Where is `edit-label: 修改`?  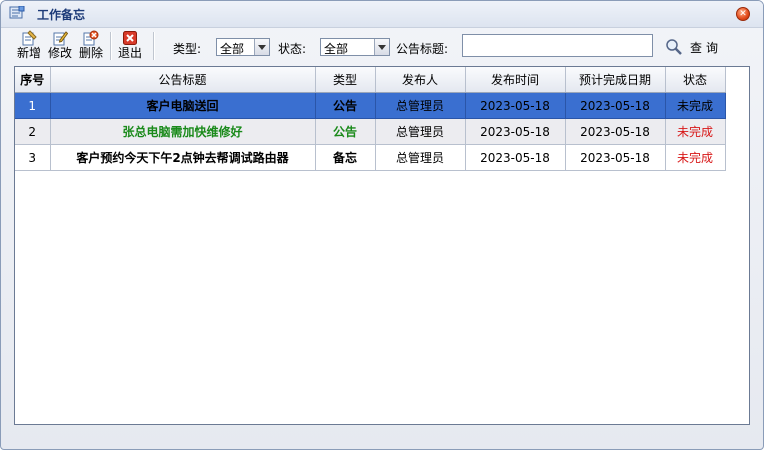
edit-label: 修改 is located at coordinates (59, 53).